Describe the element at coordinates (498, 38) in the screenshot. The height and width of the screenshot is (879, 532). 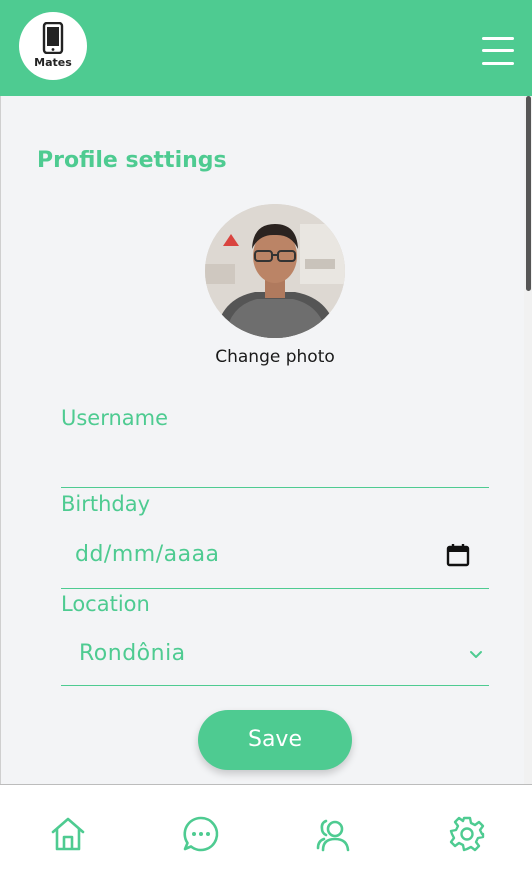
I see `hamburger-icon` at that location.